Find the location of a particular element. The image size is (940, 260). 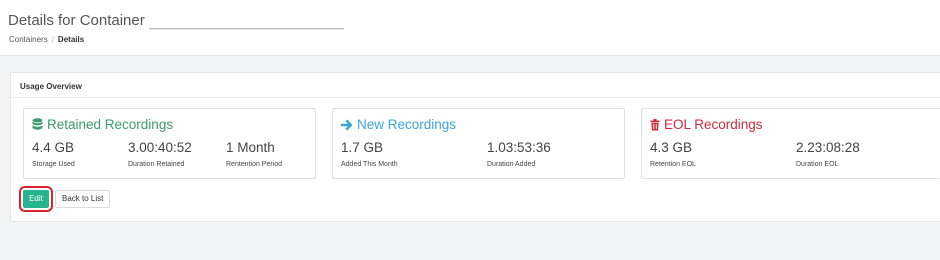

stat-retention-period: 1 Month Rentention Period is located at coordinates (254, 154).